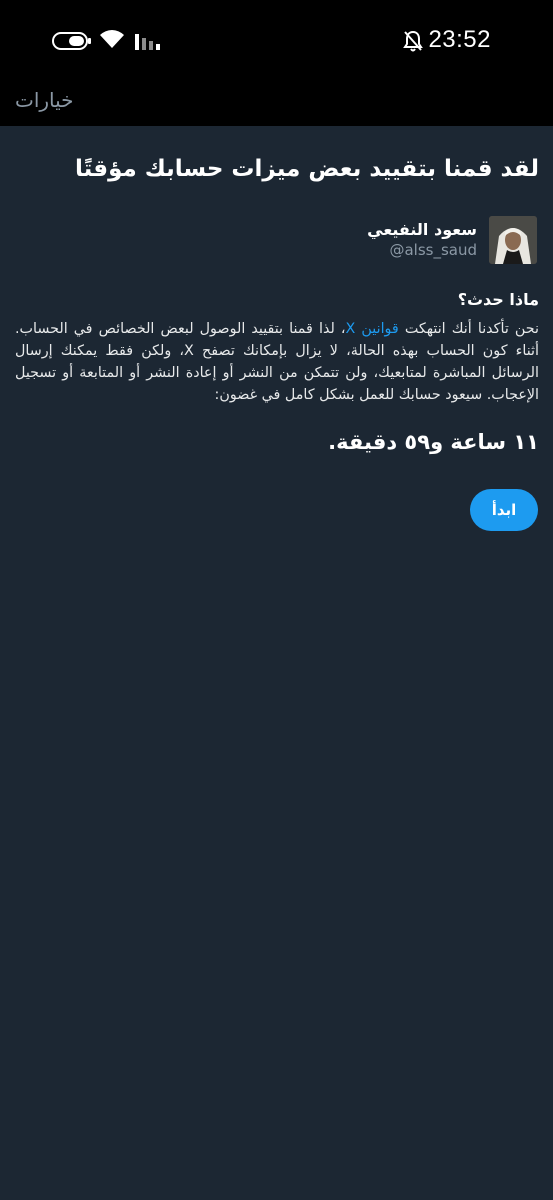  I want to click on start-button: ابدأ, so click(504, 510).